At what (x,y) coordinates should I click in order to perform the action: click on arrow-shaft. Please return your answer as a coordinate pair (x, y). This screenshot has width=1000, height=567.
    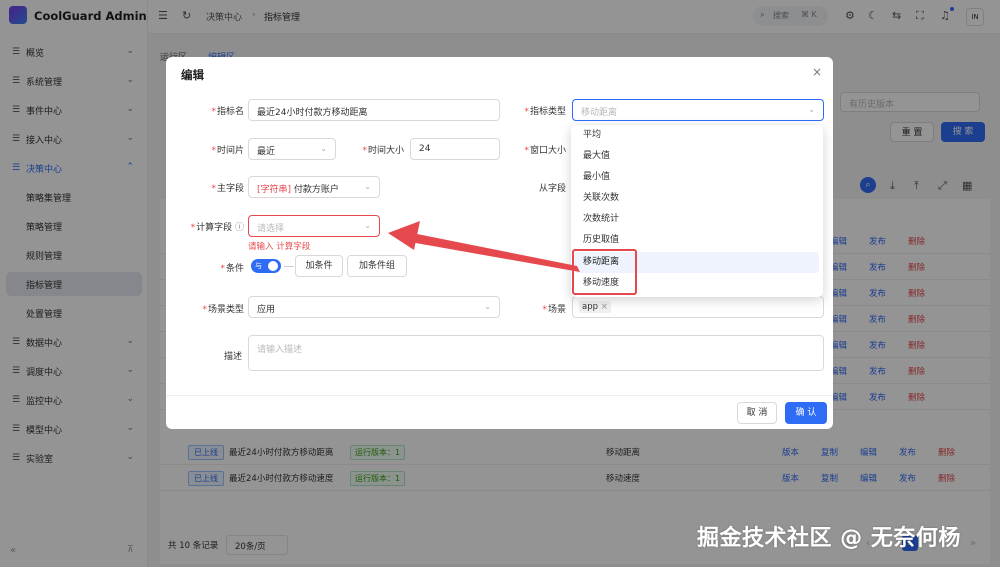
    Looking at the image, I should click on (495, 252).